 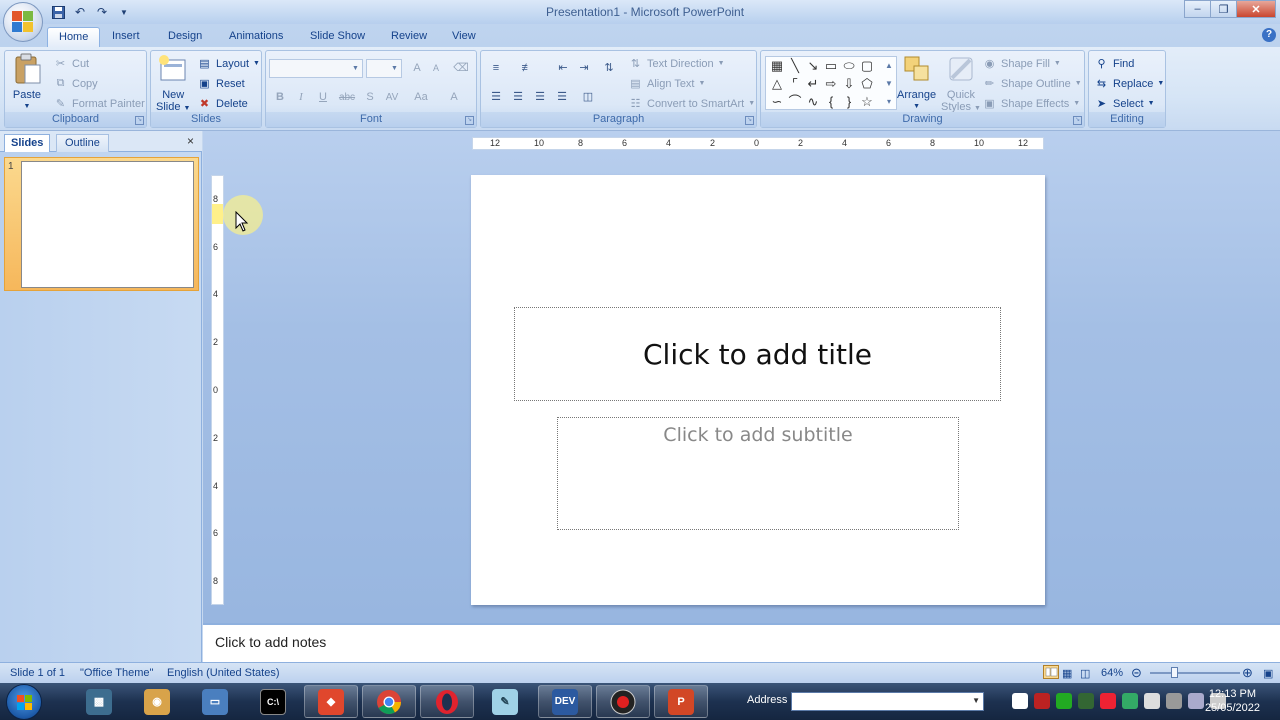 I want to click on quick-styles-button: Quick Styles ▼, so click(x=961, y=84).